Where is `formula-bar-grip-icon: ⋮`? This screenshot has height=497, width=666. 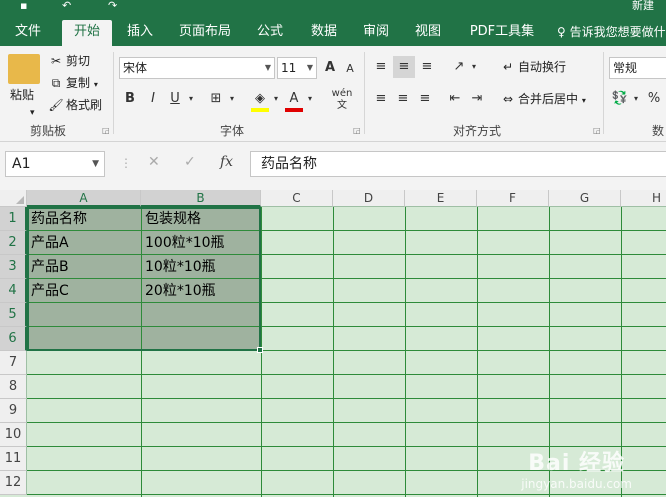
formula-bar-grip-icon: ⋮ is located at coordinates (126, 163).